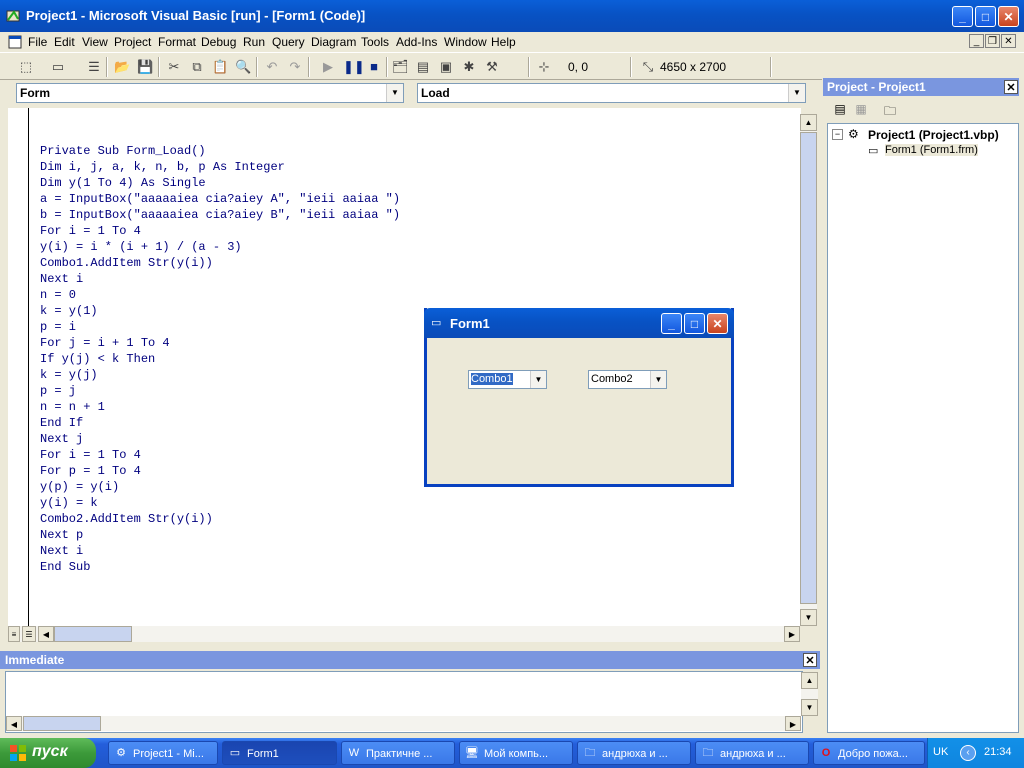 This screenshot has width=1024, height=768. What do you see at coordinates (174, 67) in the screenshot?
I see `cut-icon: ✂` at bounding box center [174, 67].